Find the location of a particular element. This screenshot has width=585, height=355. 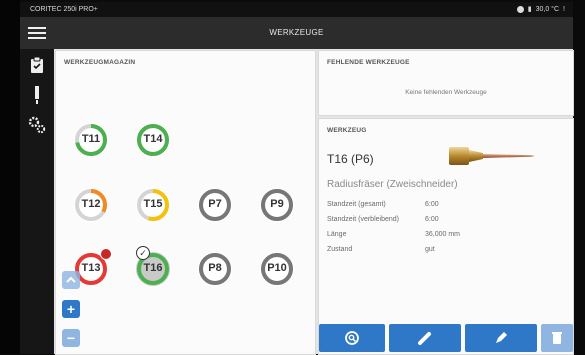

tool-property-key: Länge is located at coordinates (337, 234).